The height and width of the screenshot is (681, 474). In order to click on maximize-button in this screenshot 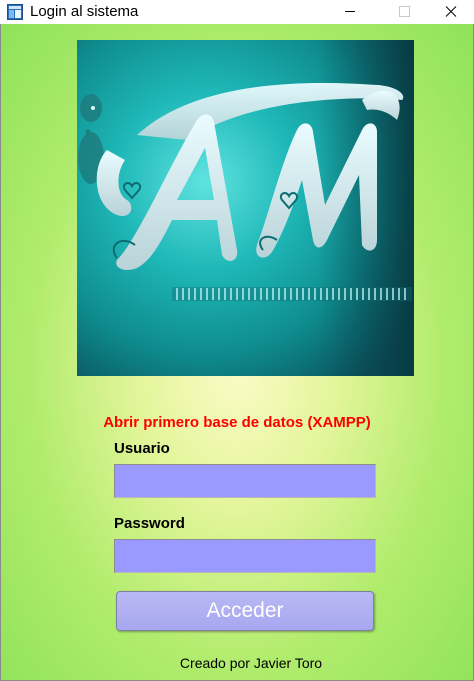, I will do `click(404, 12)`.